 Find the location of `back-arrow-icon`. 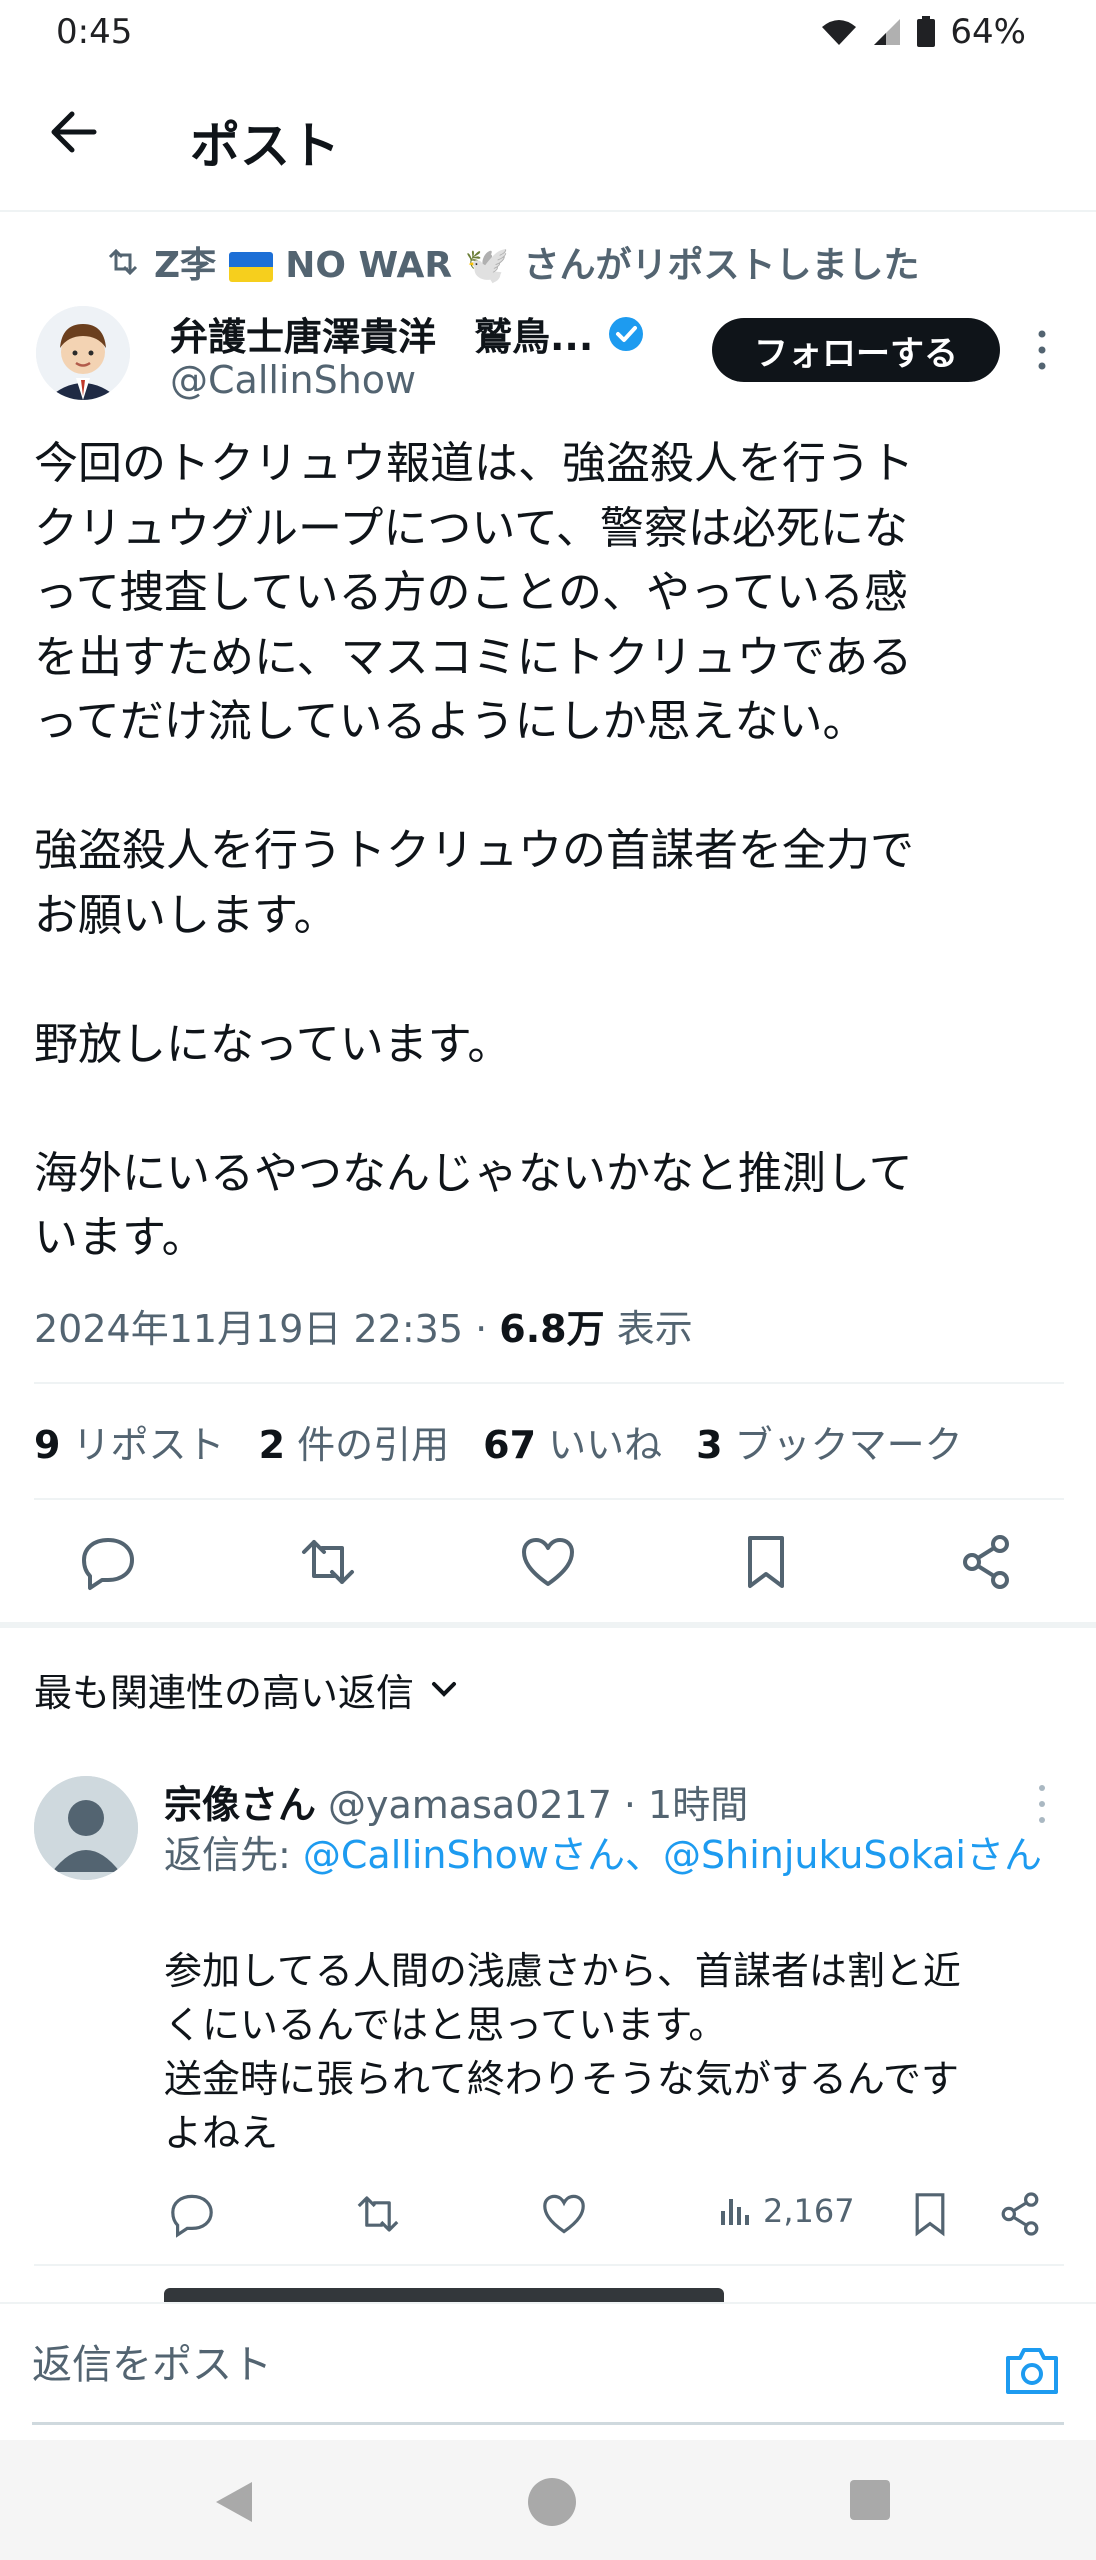

back-arrow-icon is located at coordinates (74, 132).